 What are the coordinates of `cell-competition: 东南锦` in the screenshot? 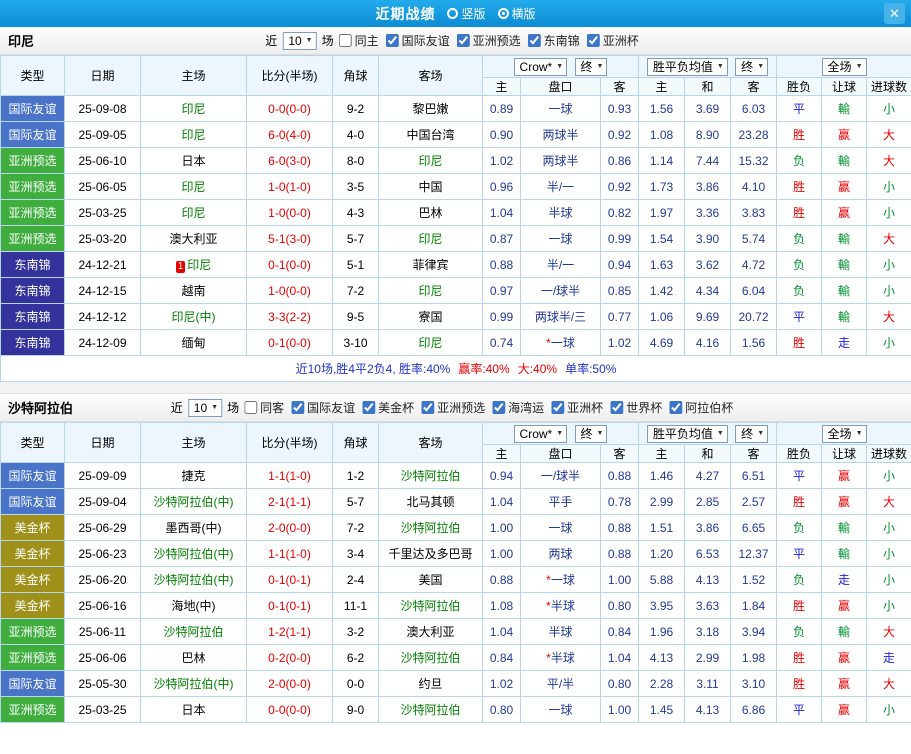 It's located at (32, 342).